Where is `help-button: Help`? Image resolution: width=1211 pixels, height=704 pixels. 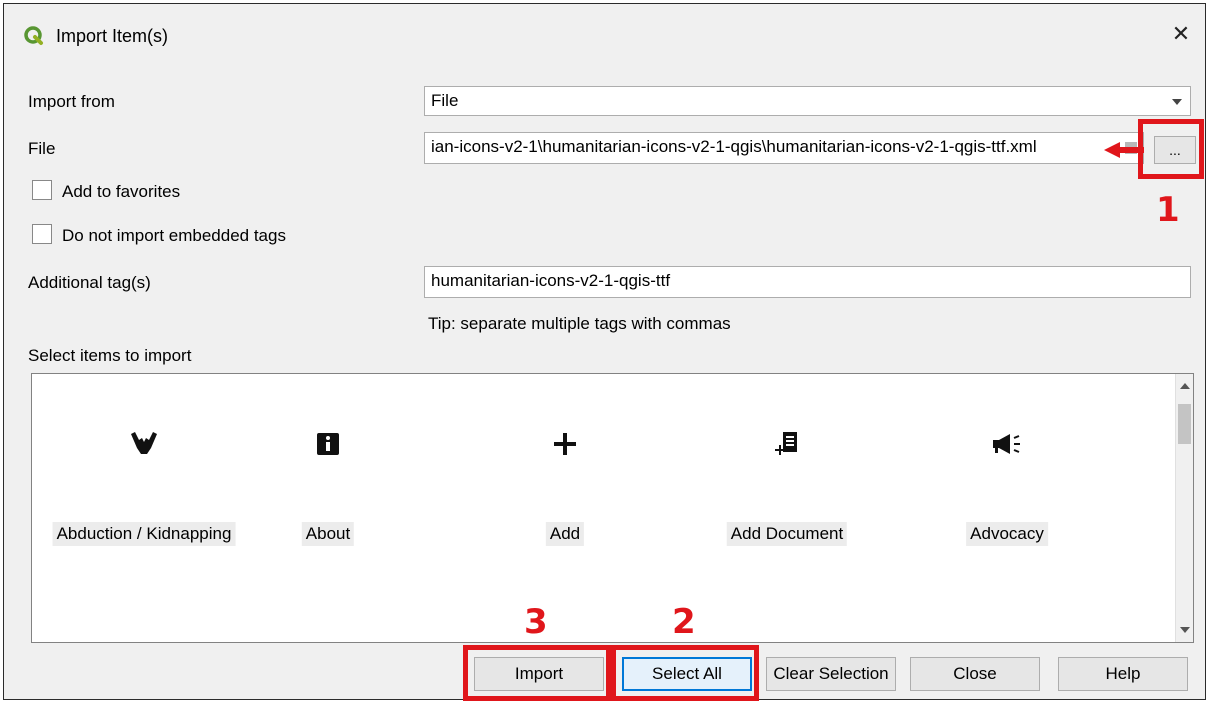
help-button: Help is located at coordinates (1123, 674).